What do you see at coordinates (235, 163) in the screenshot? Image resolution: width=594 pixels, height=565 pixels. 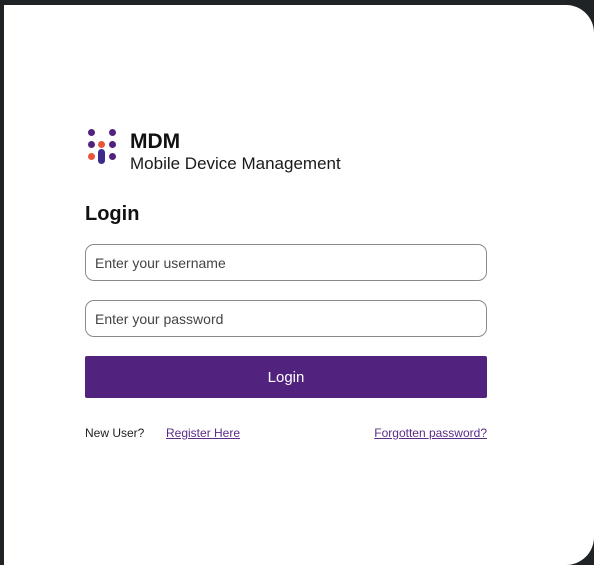 I see `brand-subtitle: Mobile Device Management` at bounding box center [235, 163].